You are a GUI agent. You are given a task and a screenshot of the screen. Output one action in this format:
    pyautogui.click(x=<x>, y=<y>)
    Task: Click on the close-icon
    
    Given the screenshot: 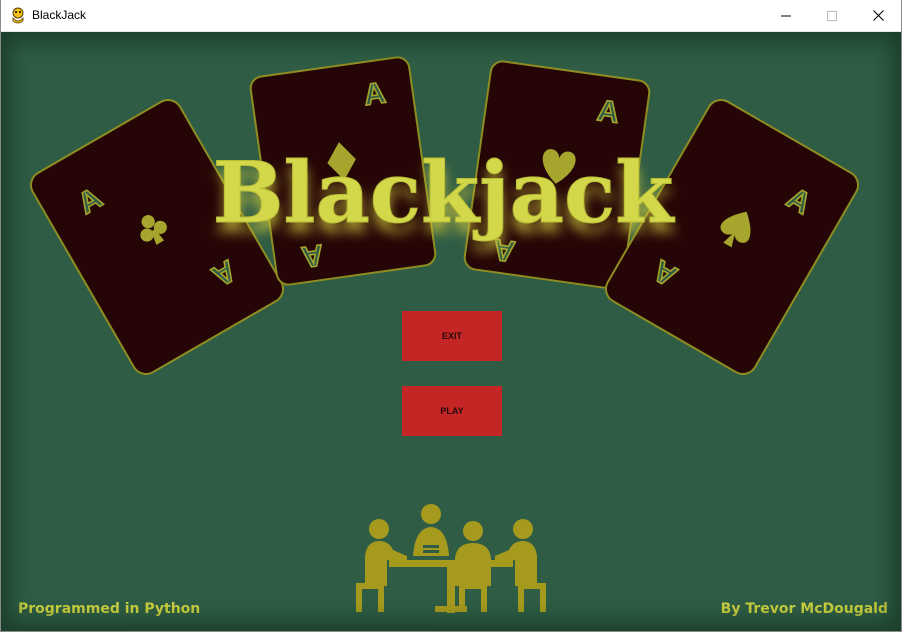 What is the action you would take?
    pyautogui.click(x=878, y=15)
    